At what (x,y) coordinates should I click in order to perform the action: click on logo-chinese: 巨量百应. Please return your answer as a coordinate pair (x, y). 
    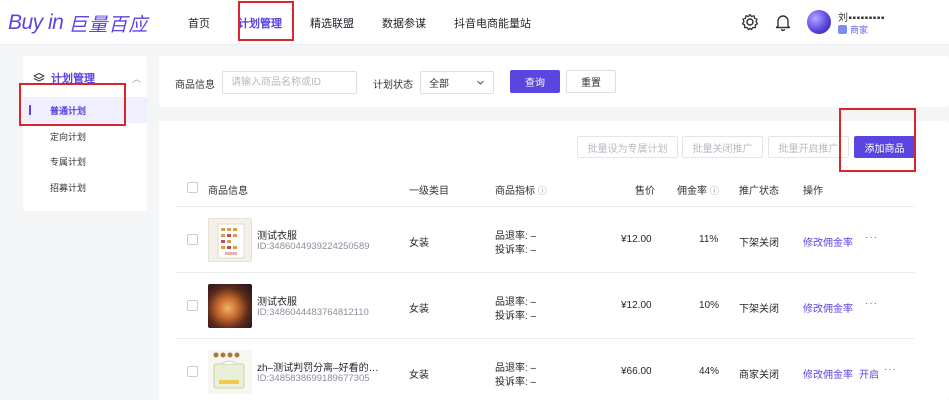
    Looking at the image, I should click on (108, 25).